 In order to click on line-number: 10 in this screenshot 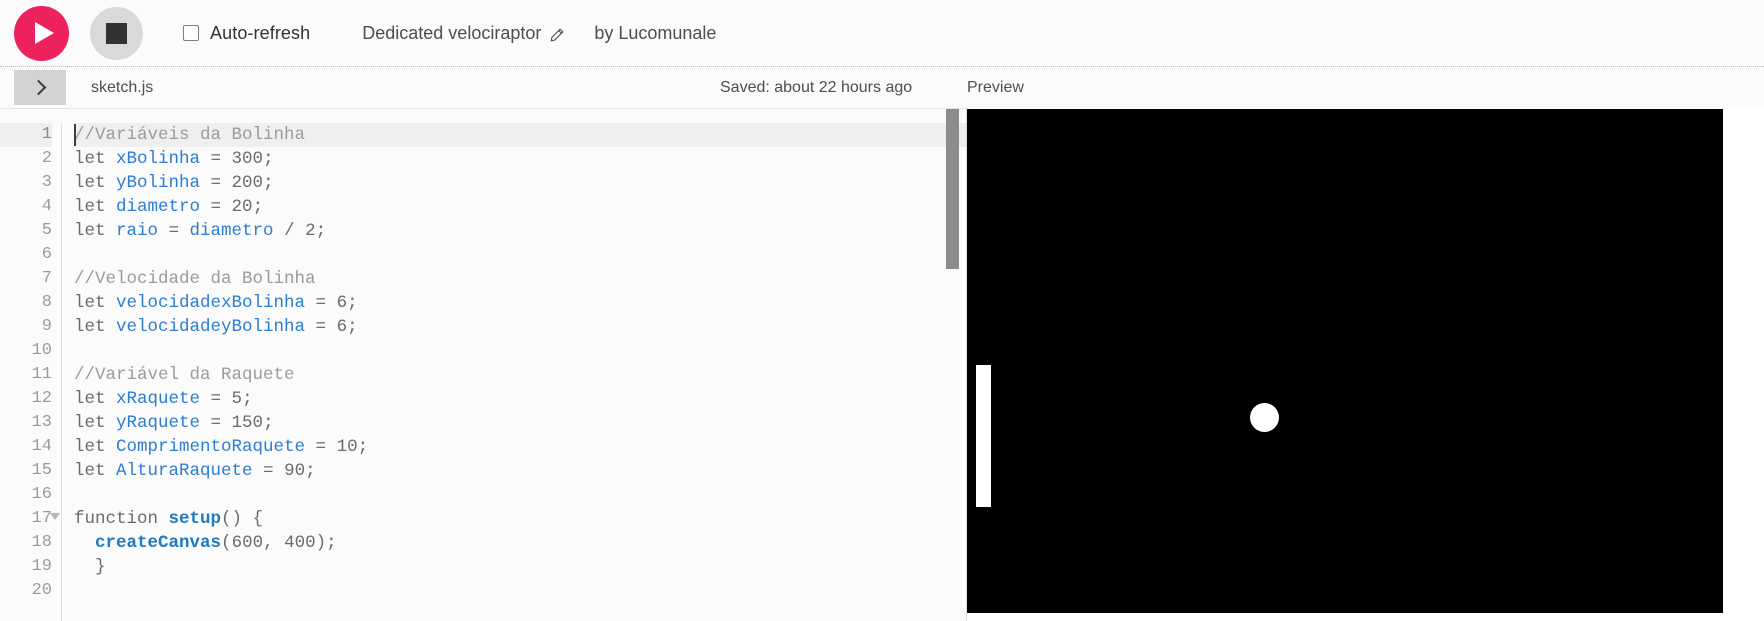, I will do `click(41, 350)`.